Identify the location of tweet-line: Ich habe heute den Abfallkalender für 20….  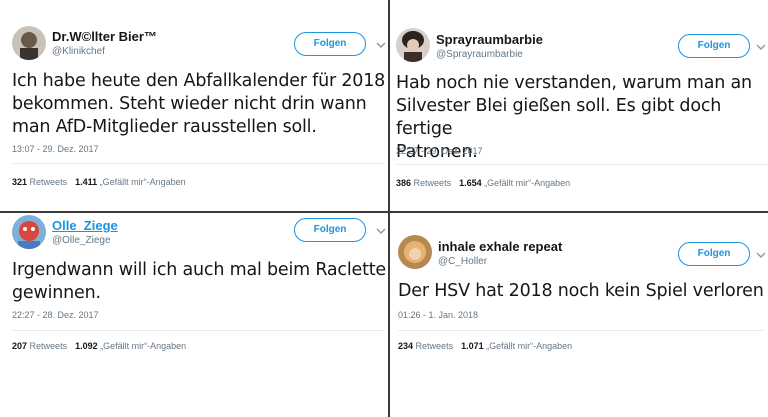
(199, 81).